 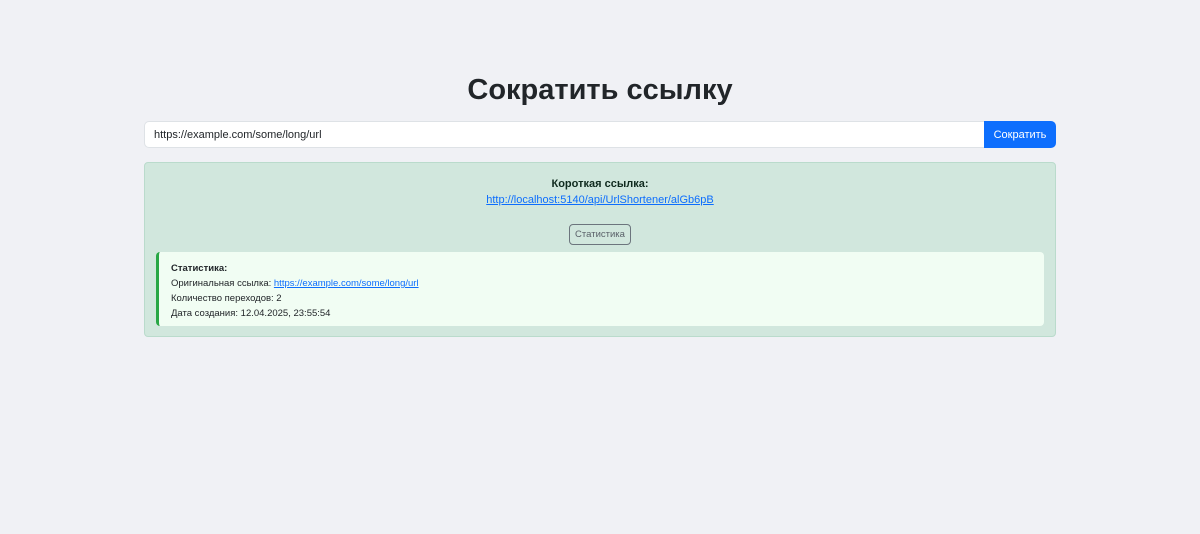 I want to click on short-link-label: Короткая ссылка:, so click(x=600, y=184).